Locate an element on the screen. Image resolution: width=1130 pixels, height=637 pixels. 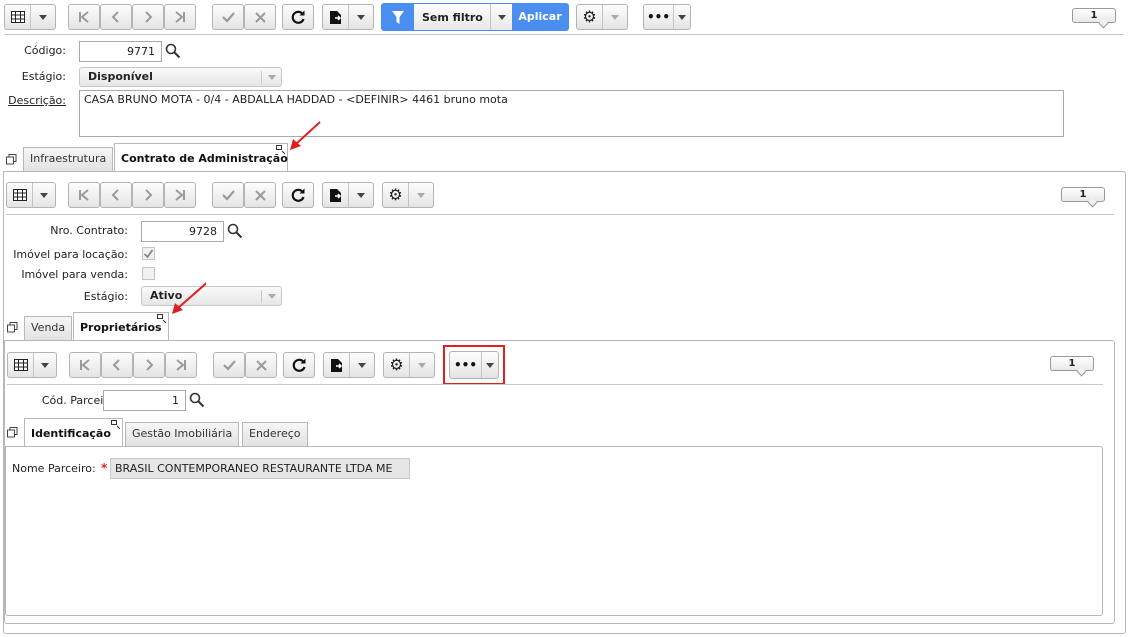
contrato-first-button is located at coordinates (84, 195).